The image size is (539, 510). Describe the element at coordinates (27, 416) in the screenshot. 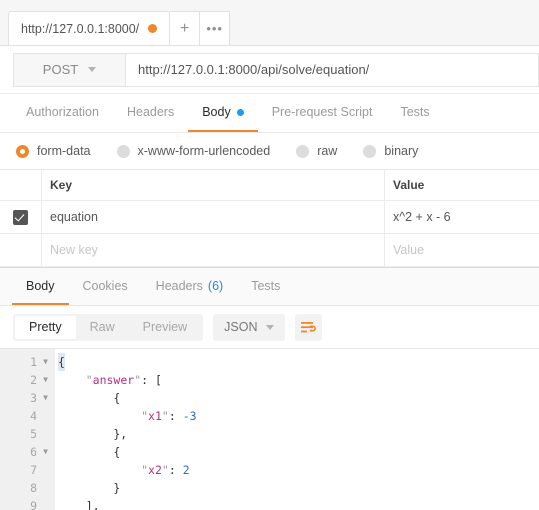

I see `line-number: 4` at that location.